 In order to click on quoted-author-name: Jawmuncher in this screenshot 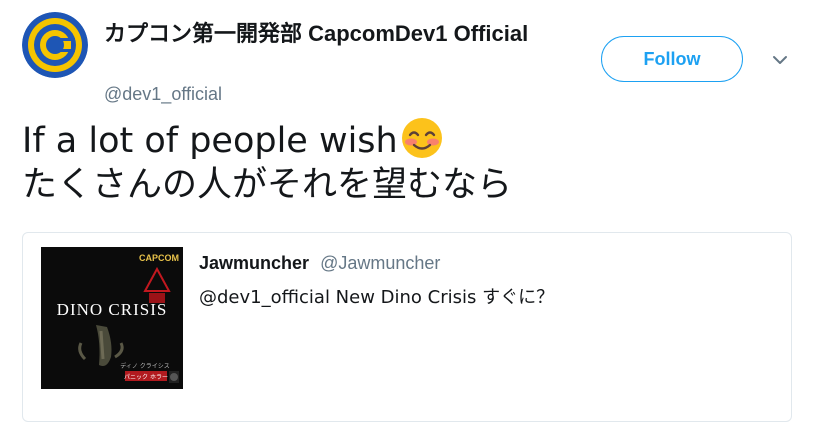, I will do `click(254, 263)`.